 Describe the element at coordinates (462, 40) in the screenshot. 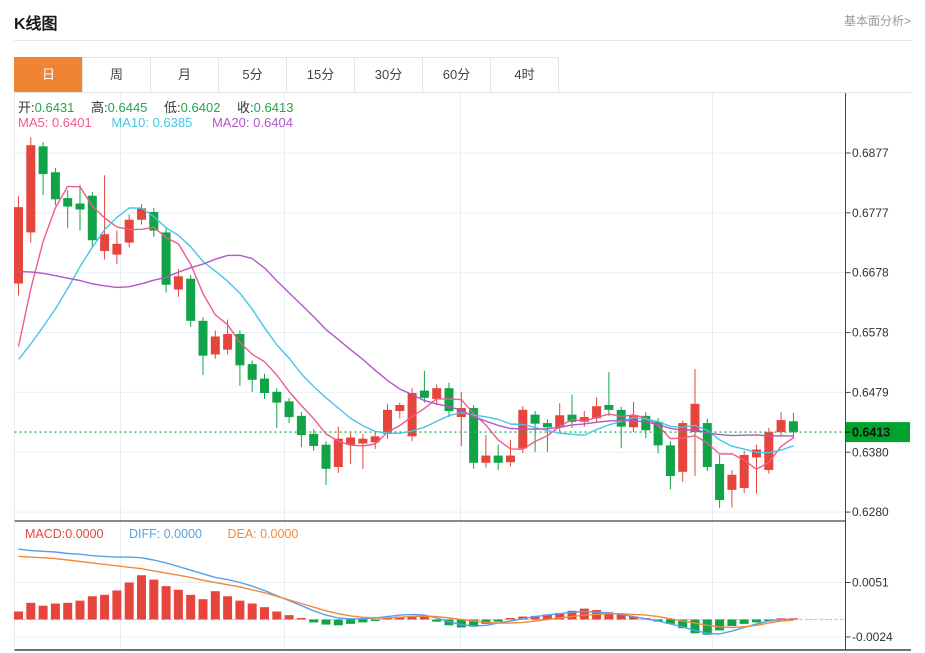

I see `header-divider` at that location.